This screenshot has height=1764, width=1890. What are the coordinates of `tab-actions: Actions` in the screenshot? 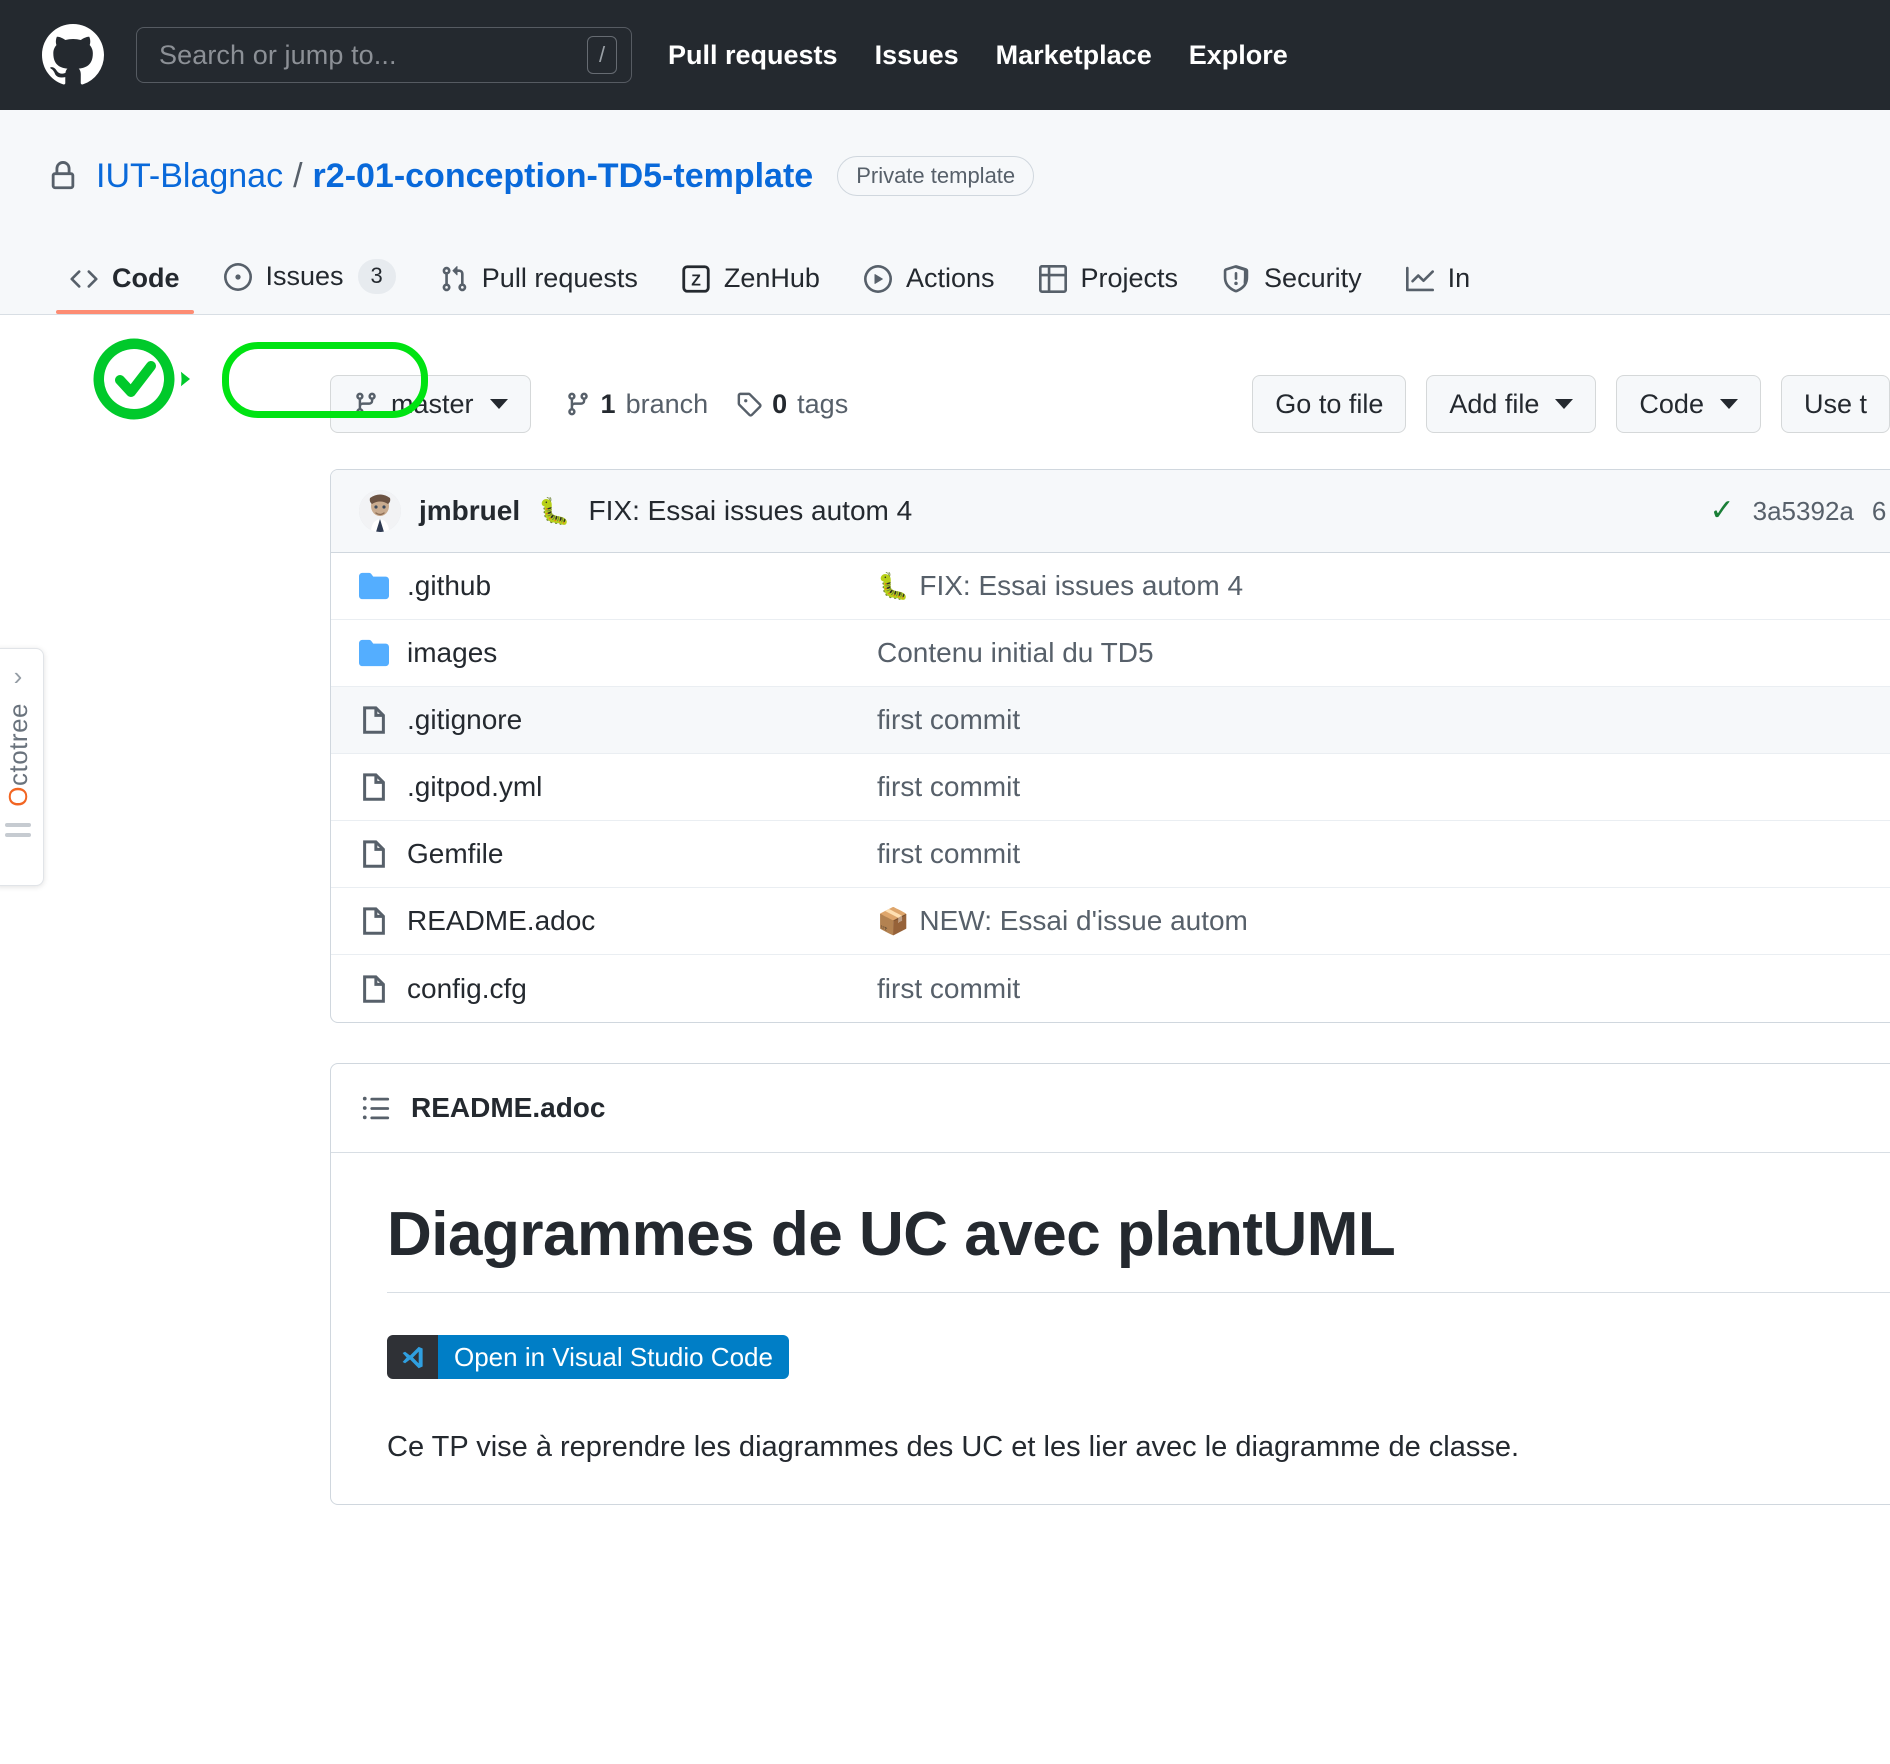 It's located at (929, 283).